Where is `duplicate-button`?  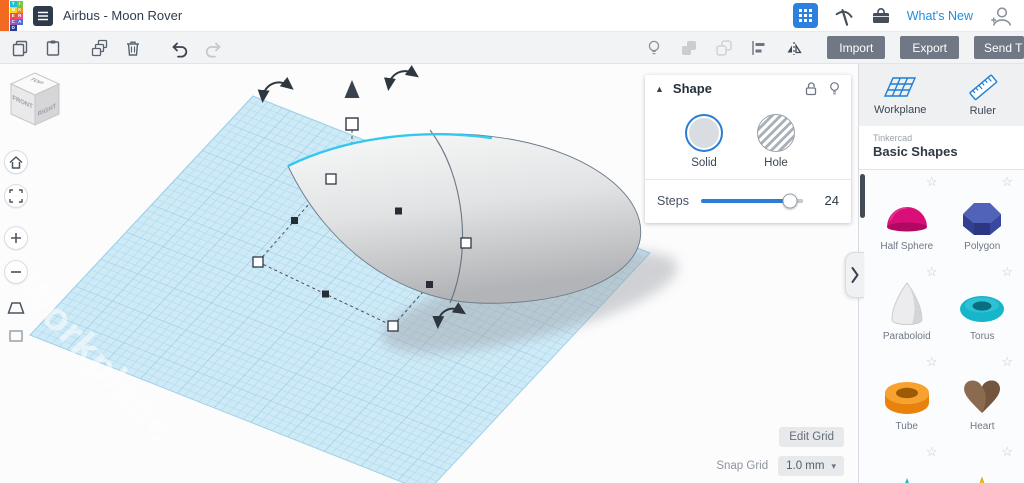
duplicate-button is located at coordinates (100, 48).